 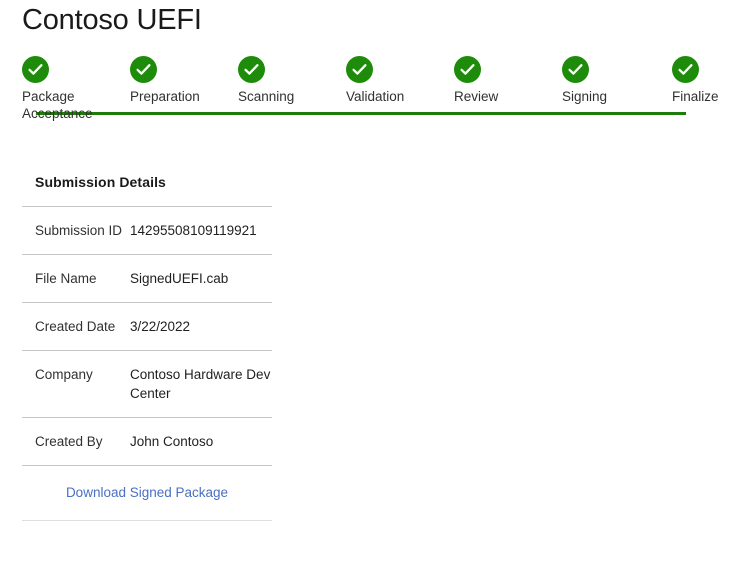 I want to click on detail-value: SignedUEFI.cab, so click(x=179, y=278).